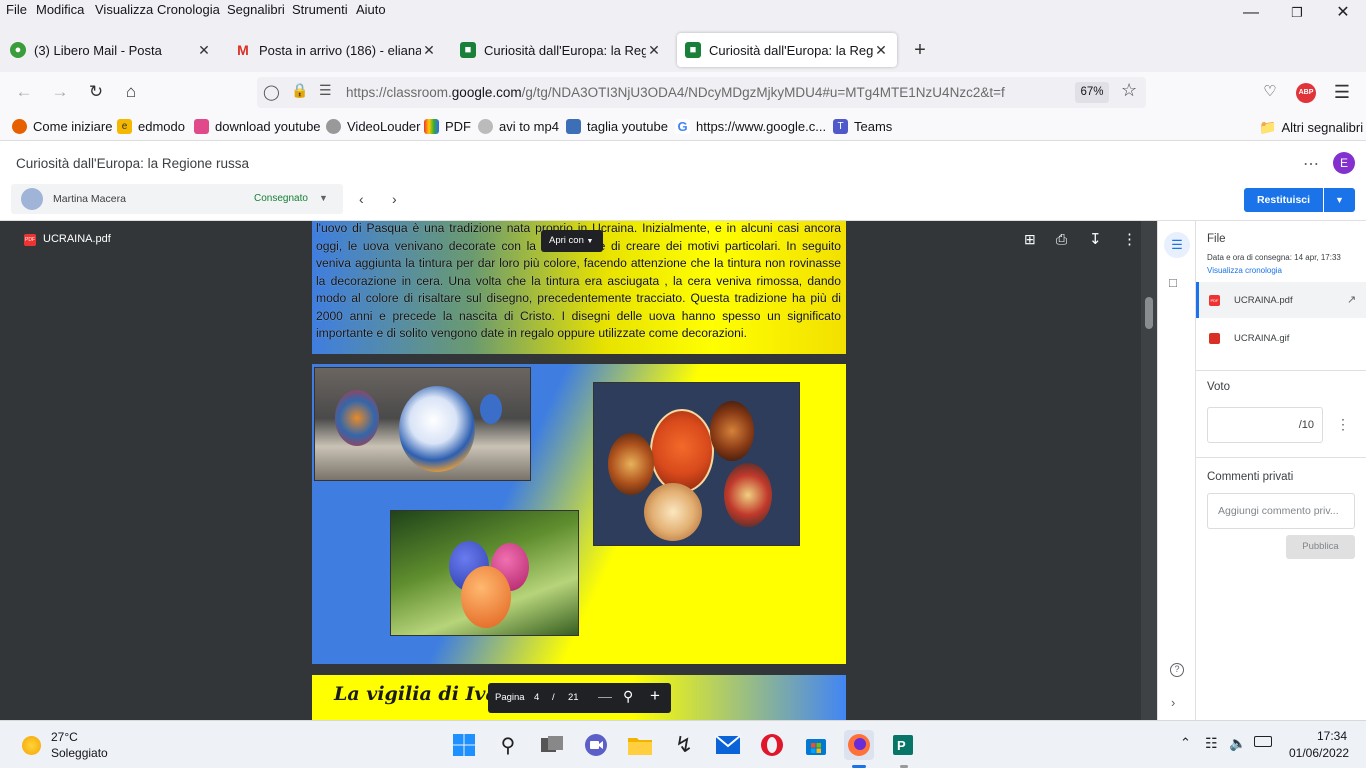 The width and height of the screenshot is (1366, 768). What do you see at coordinates (325, 90) in the screenshot?
I see `permissions-icon: ☰` at bounding box center [325, 90].